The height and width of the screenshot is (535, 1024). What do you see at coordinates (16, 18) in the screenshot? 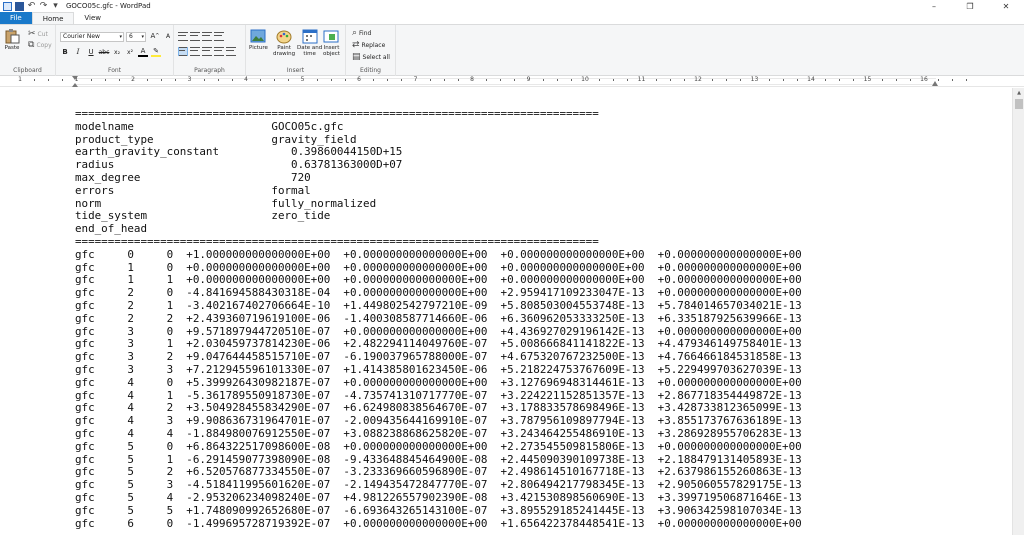
I see `tab-file: File` at bounding box center [16, 18].